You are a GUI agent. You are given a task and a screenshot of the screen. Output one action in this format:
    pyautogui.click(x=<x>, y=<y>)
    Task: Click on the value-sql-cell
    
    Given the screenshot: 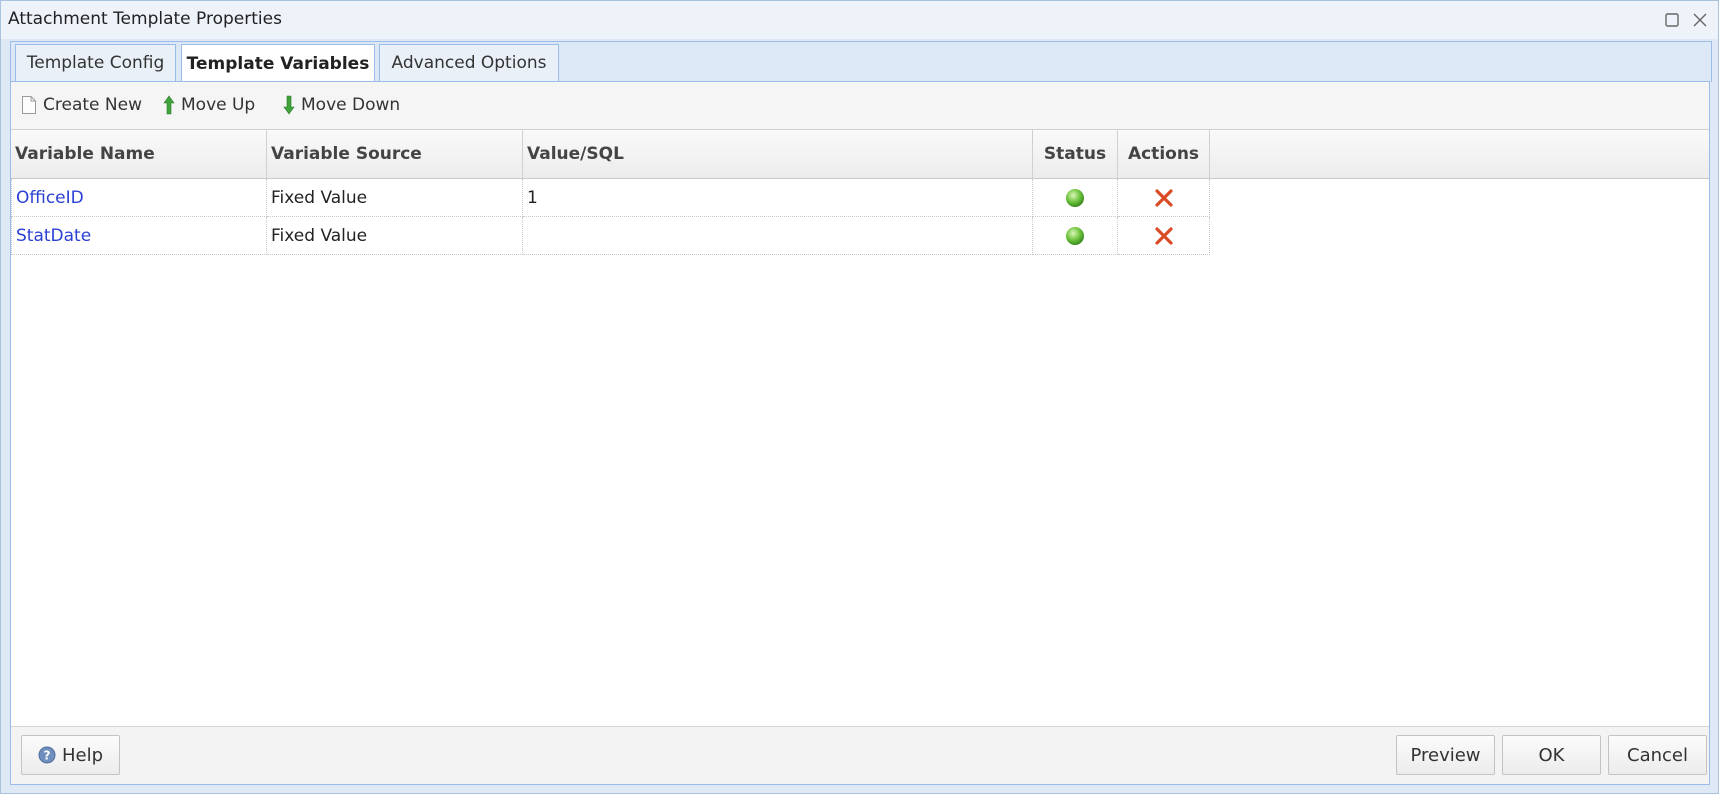 What is the action you would take?
    pyautogui.click(x=778, y=236)
    